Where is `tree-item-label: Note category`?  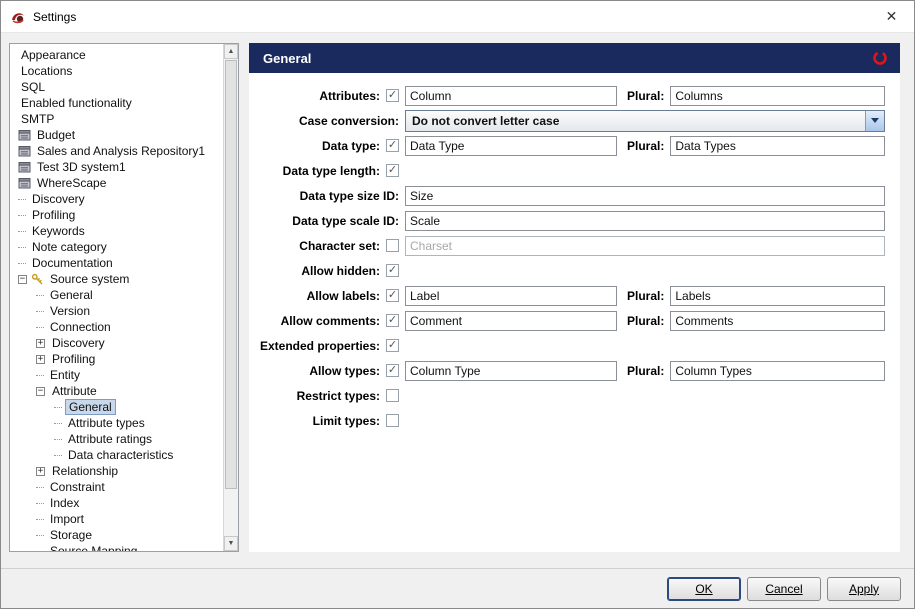
tree-item-label: Note category is located at coordinates (69, 247).